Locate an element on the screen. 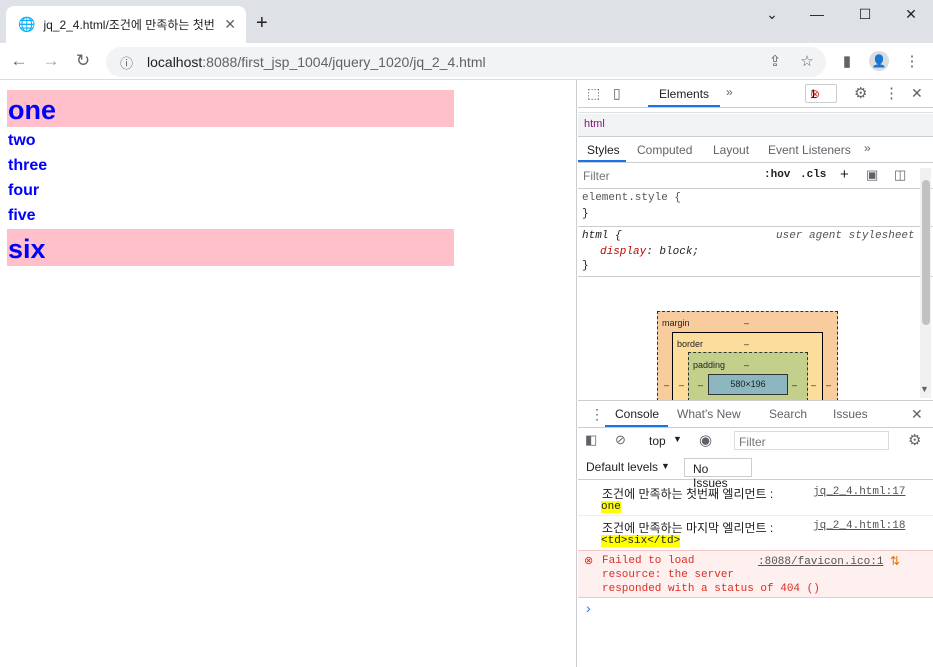 This screenshot has width=933, height=667. prop-display-value: block; is located at coordinates (679, 252).